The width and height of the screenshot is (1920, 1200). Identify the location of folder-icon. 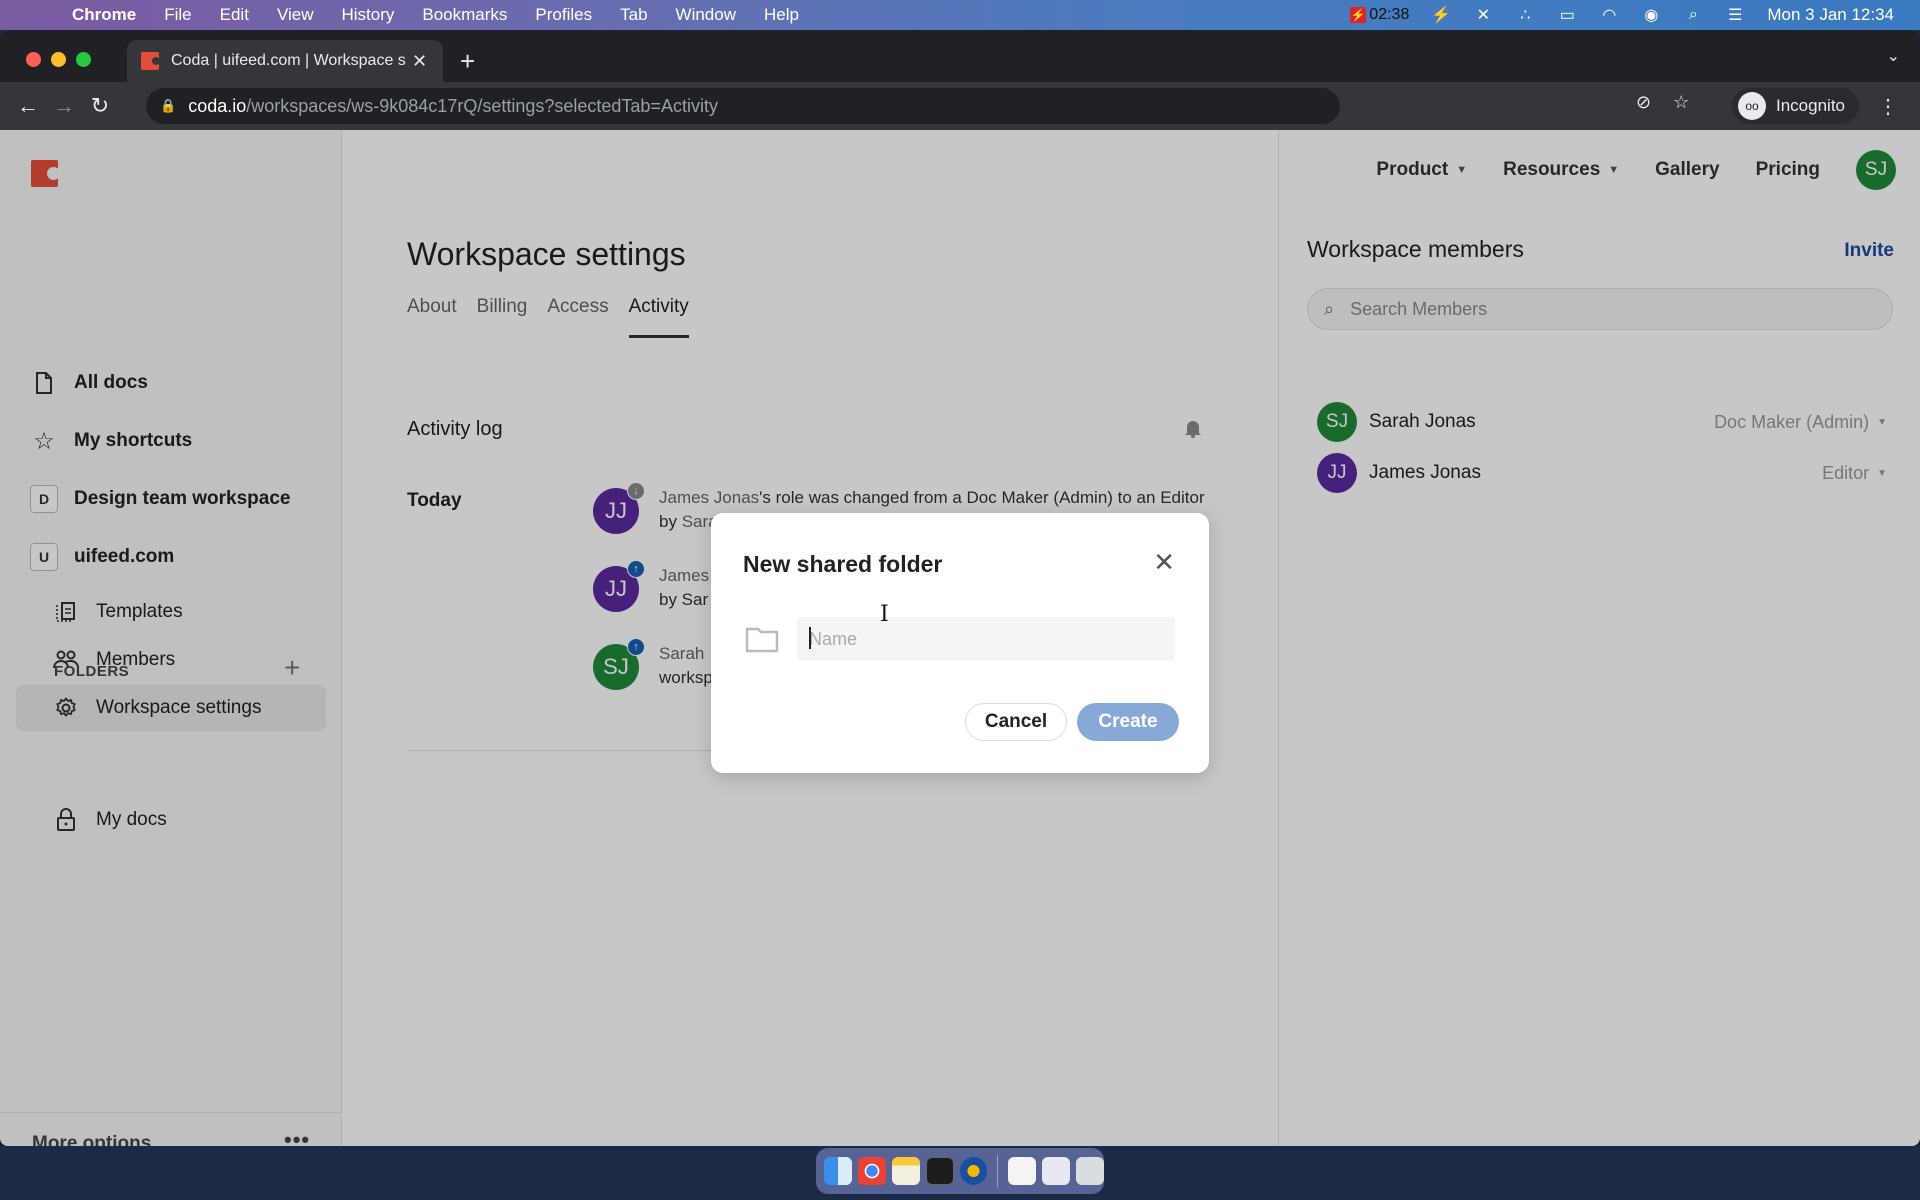
(762, 640).